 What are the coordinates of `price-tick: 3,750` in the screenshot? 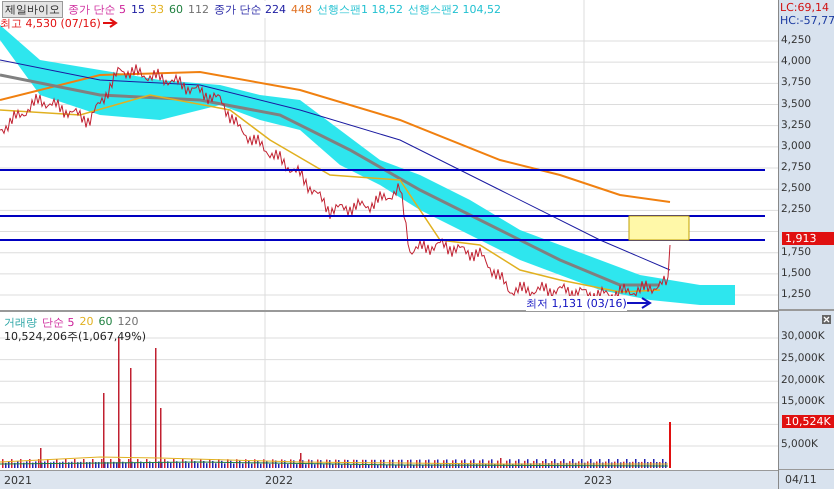 It's located at (796, 82).